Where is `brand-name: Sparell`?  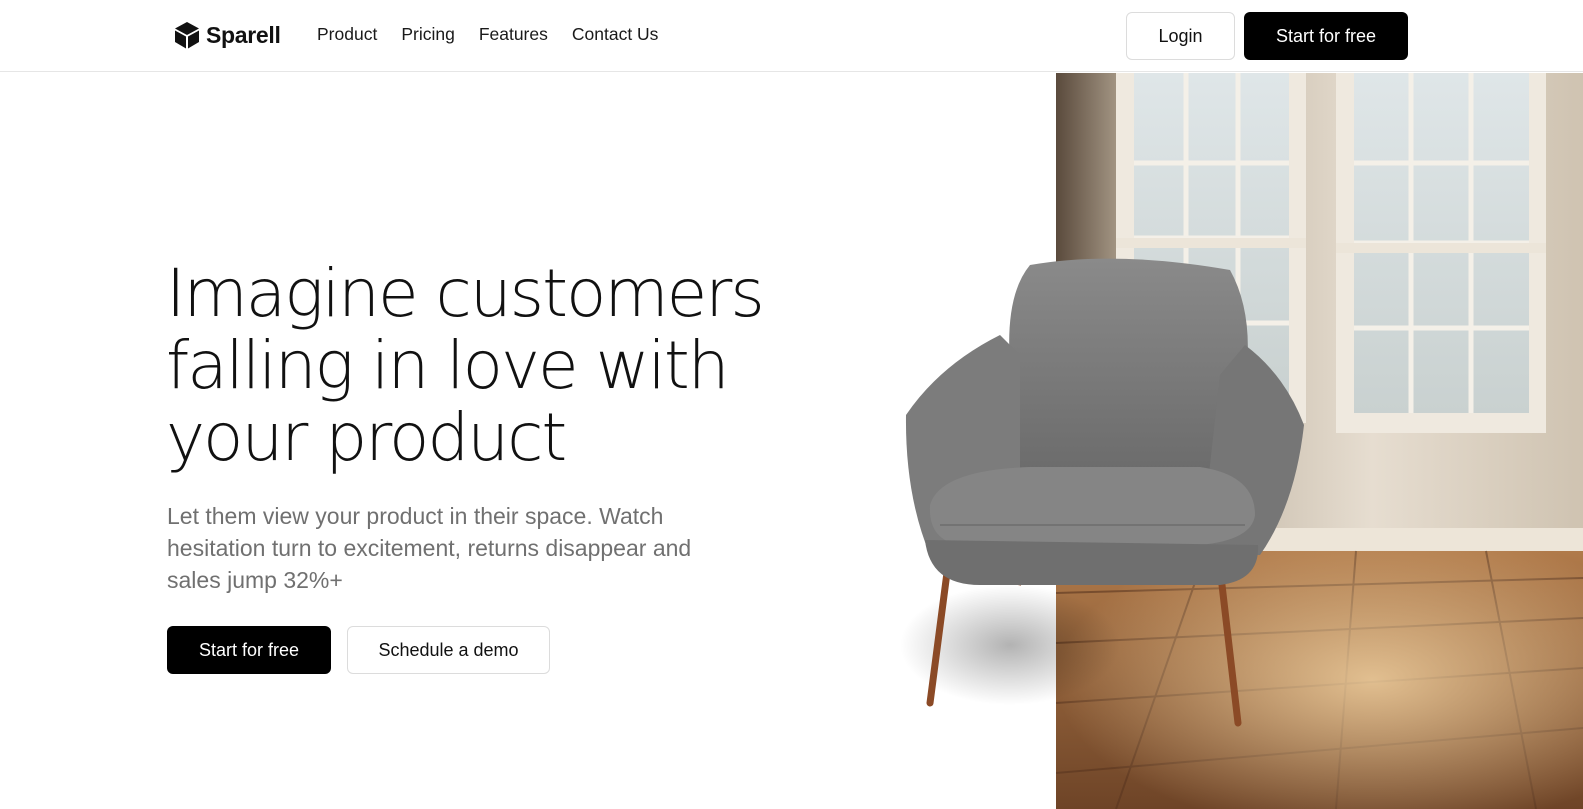 brand-name: Sparell is located at coordinates (243, 34).